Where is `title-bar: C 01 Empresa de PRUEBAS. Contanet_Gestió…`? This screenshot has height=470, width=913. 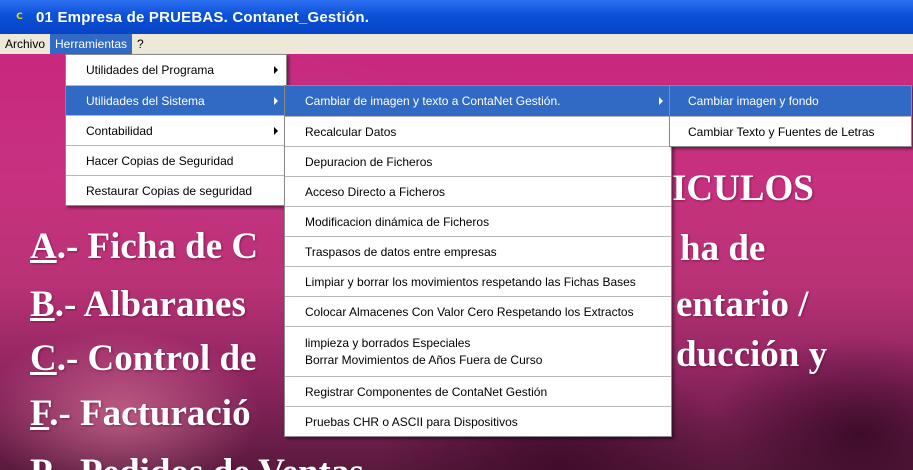
title-bar: C 01 Empresa de PRUEBAS. Contanet_Gestió… is located at coordinates (456, 17).